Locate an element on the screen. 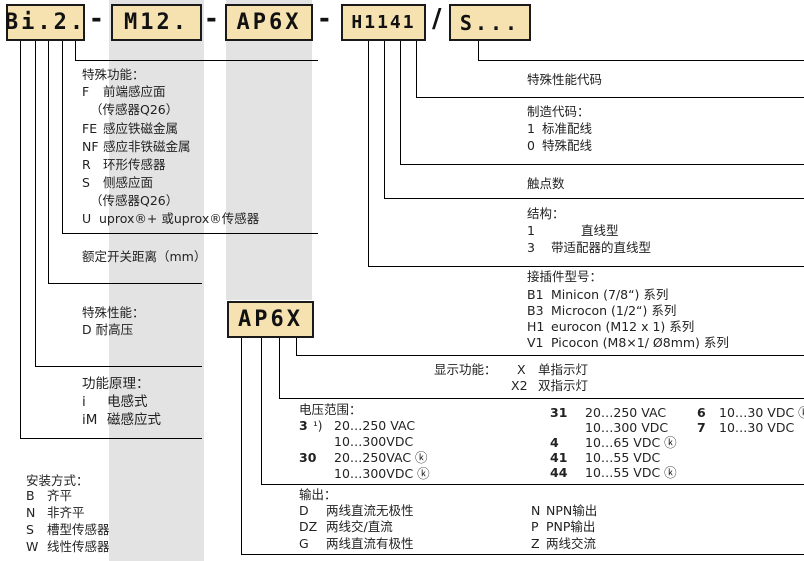  option-code: F is located at coordinates (86, 91).